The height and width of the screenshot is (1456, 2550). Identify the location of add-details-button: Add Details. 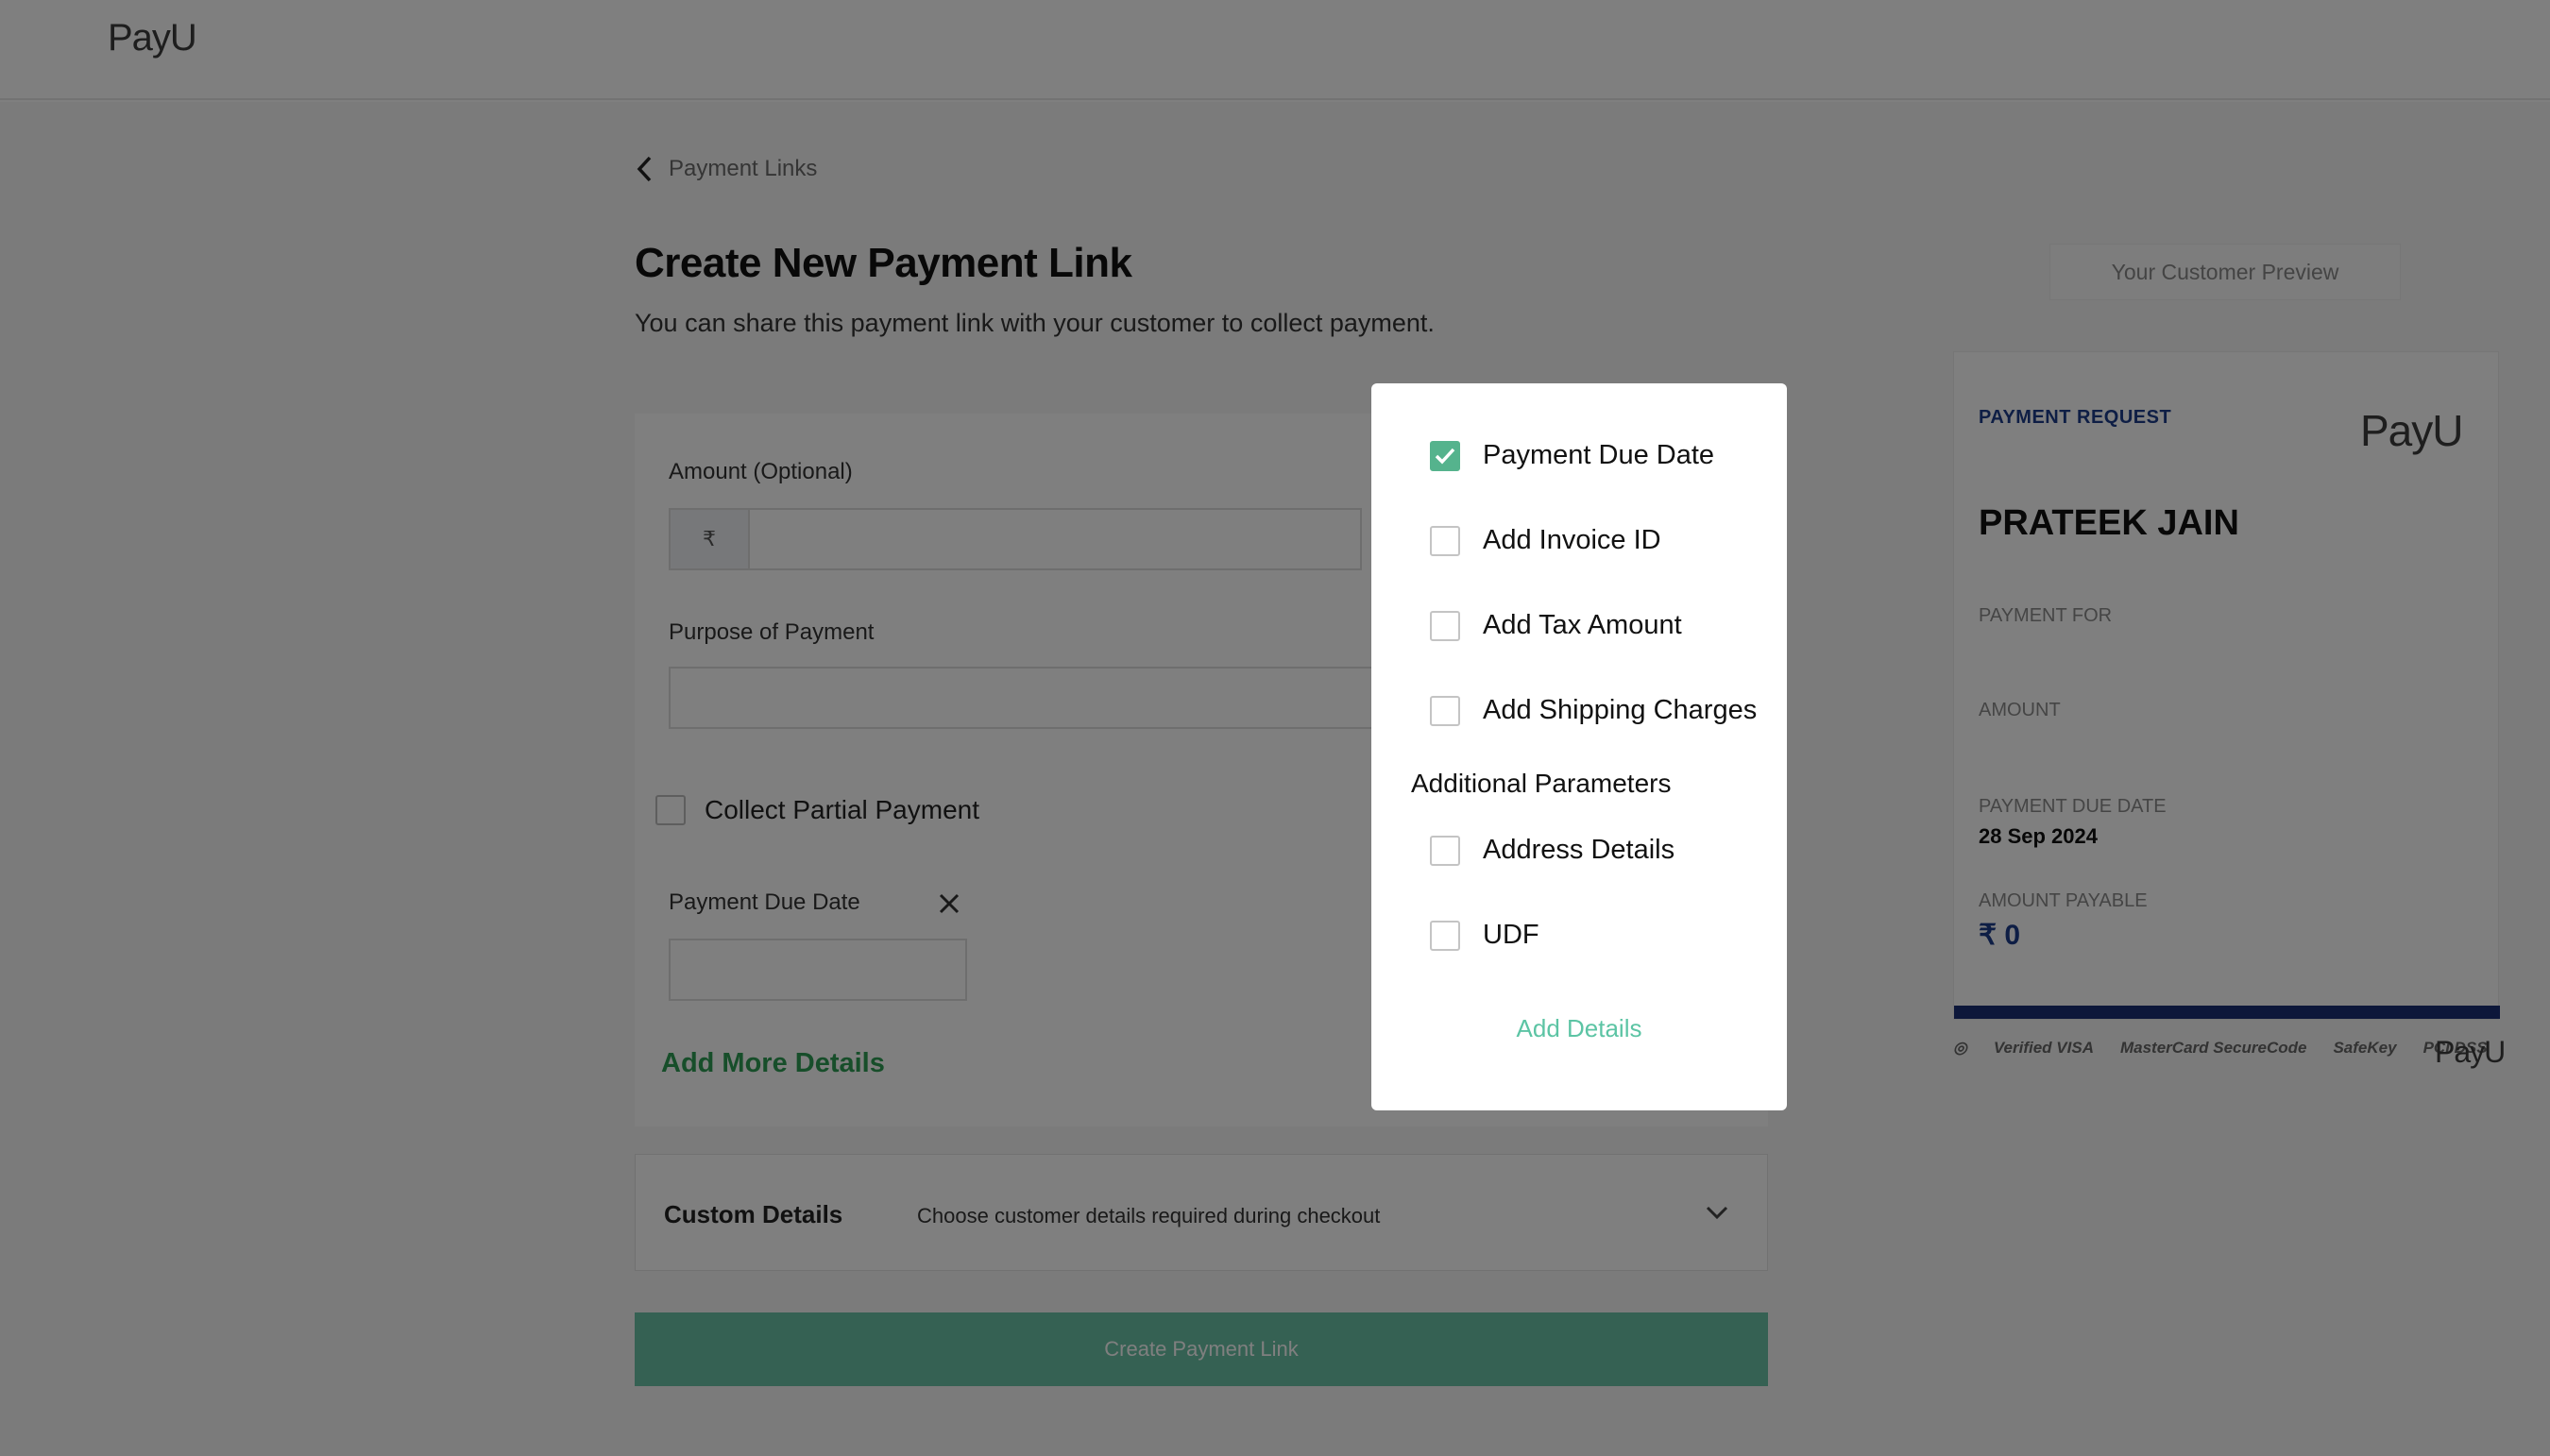
(1579, 1028).